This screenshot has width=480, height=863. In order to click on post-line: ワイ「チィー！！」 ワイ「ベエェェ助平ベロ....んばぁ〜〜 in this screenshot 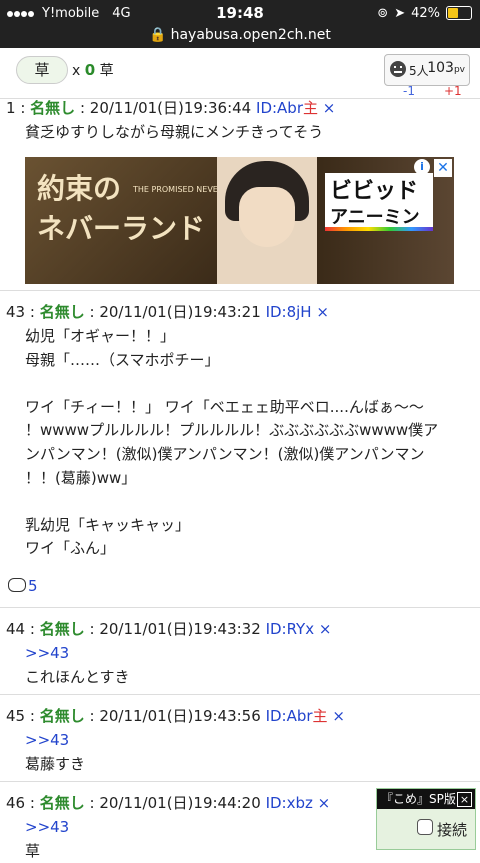, I will do `click(224, 406)`.